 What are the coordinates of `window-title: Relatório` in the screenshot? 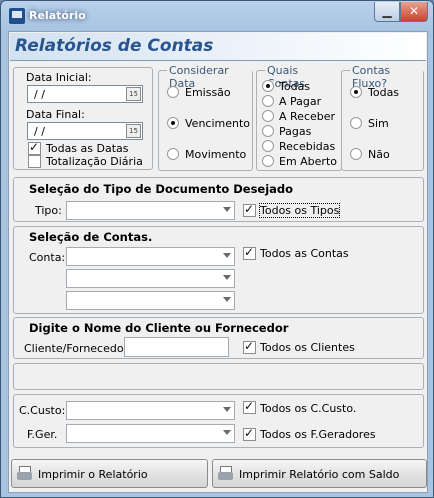 It's located at (57, 15).